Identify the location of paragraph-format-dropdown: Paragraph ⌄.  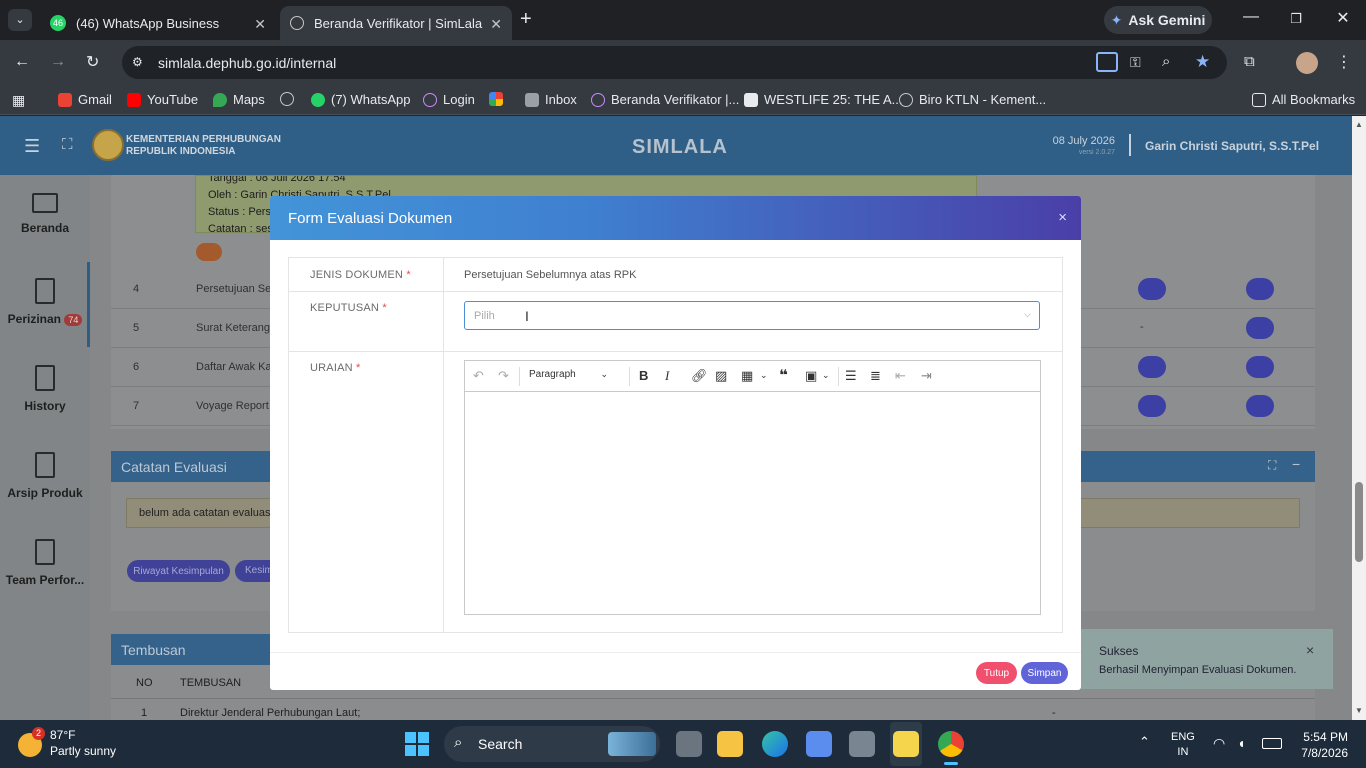
(568, 374).